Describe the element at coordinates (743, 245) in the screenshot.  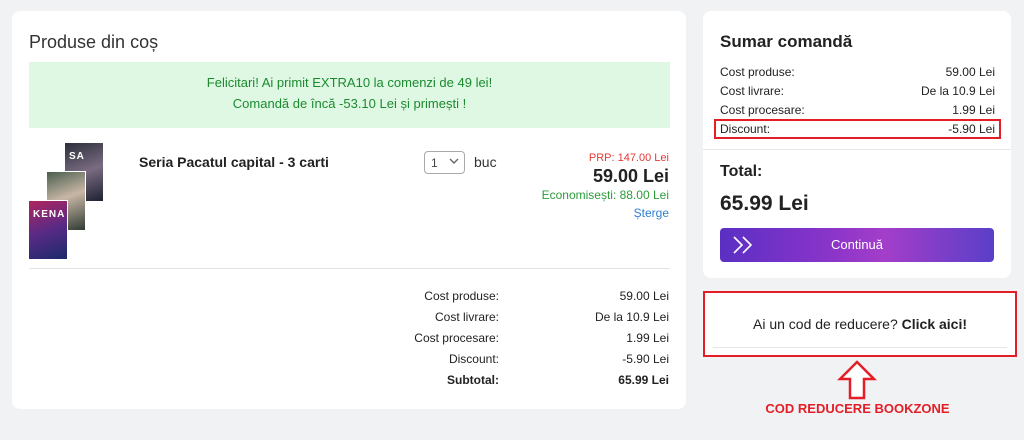
I see `double-chevron-right-icon` at that location.